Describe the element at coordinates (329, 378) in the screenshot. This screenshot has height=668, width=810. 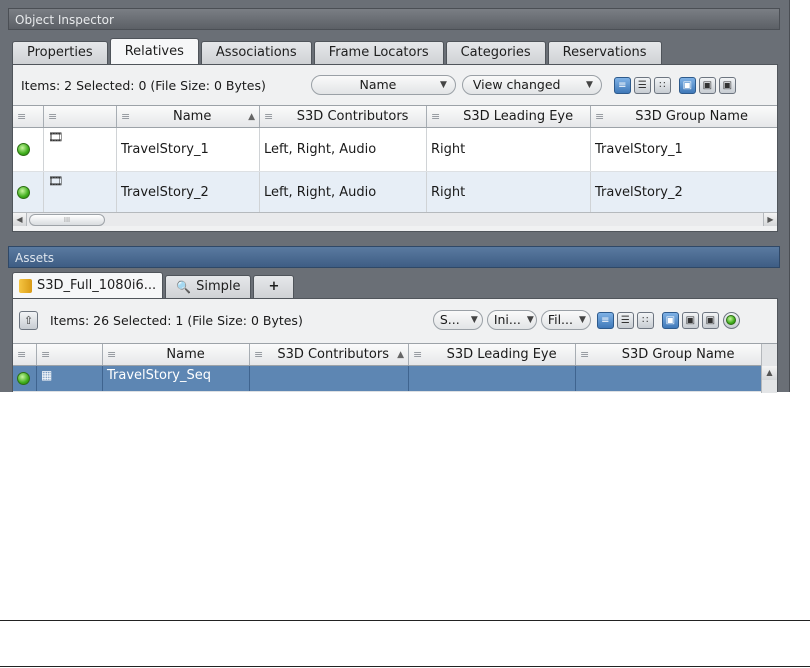
I see `cell-contributors` at that location.